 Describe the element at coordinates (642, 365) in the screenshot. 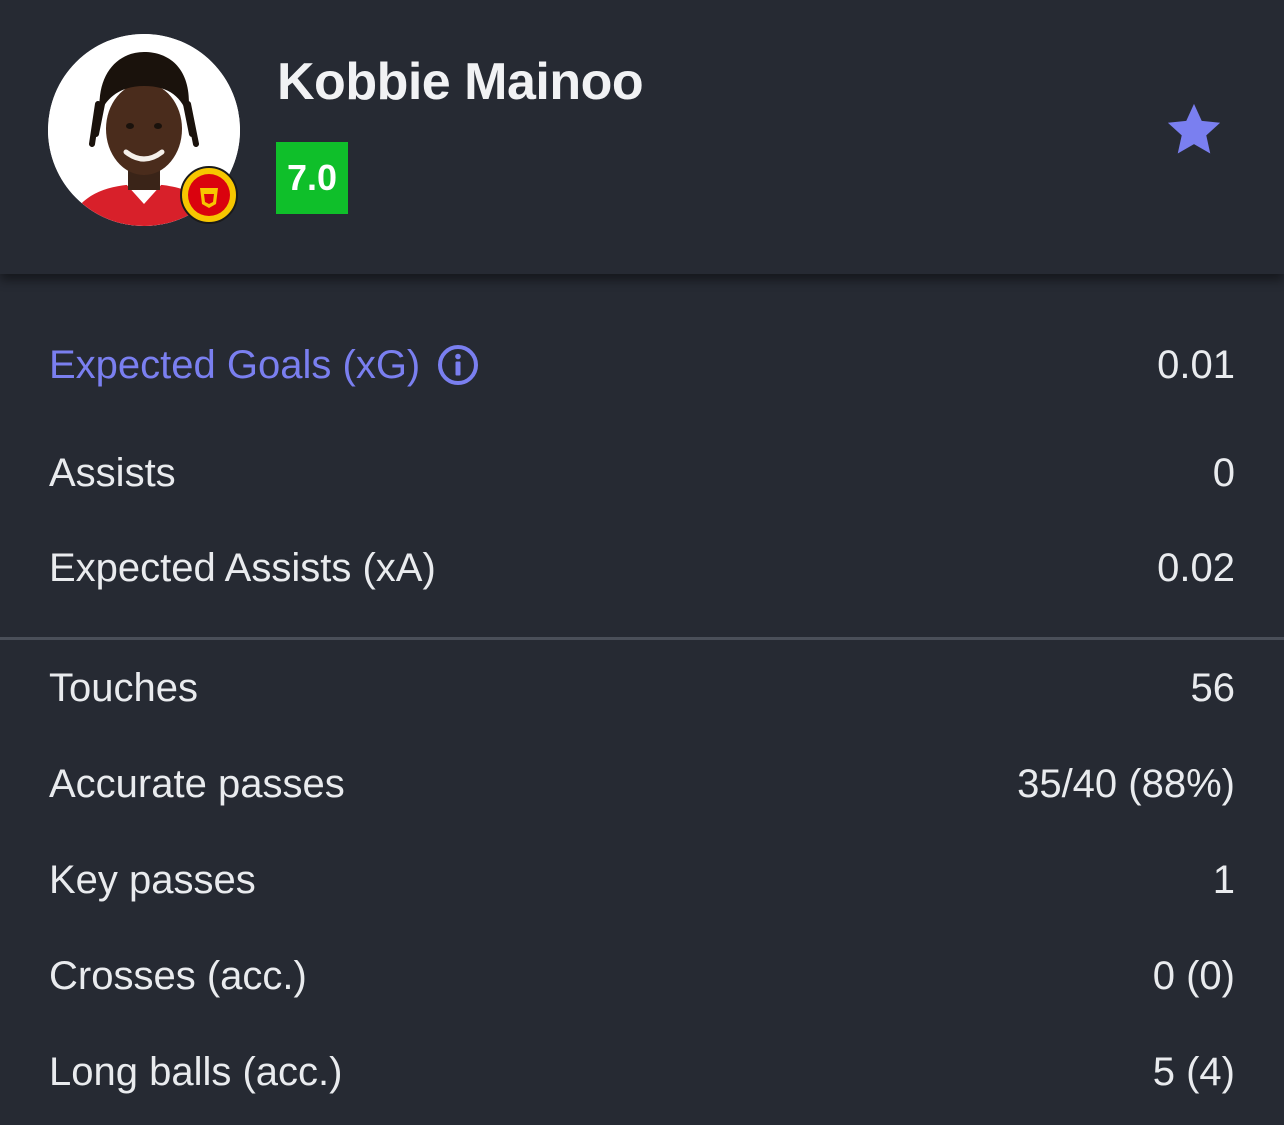

I see `stat-row-expected-goals: Expected Goals (xG) 0.01` at that location.